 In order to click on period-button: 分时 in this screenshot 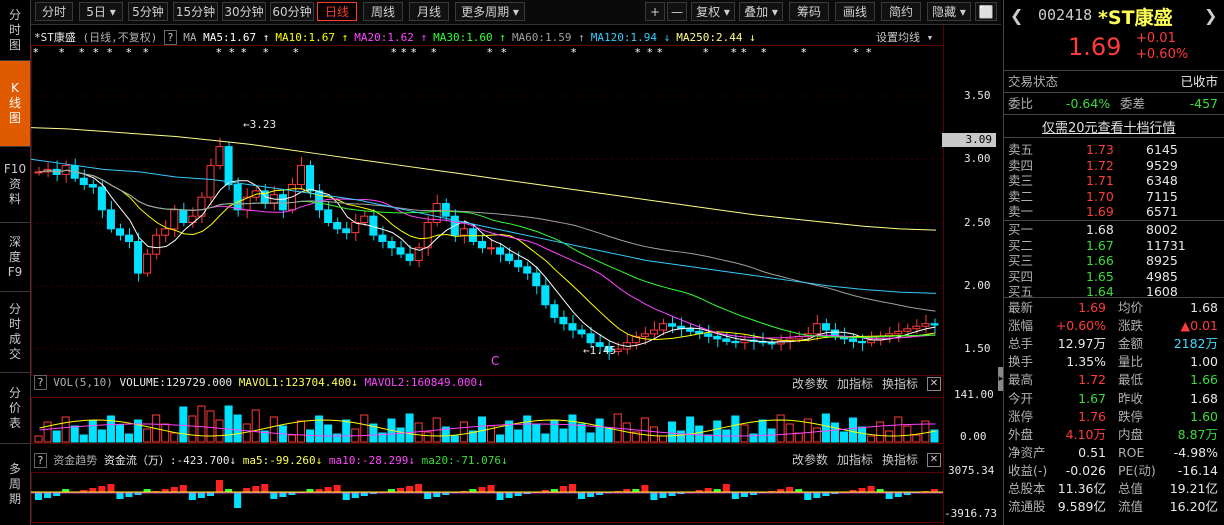, I will do `click(54, 11)`.